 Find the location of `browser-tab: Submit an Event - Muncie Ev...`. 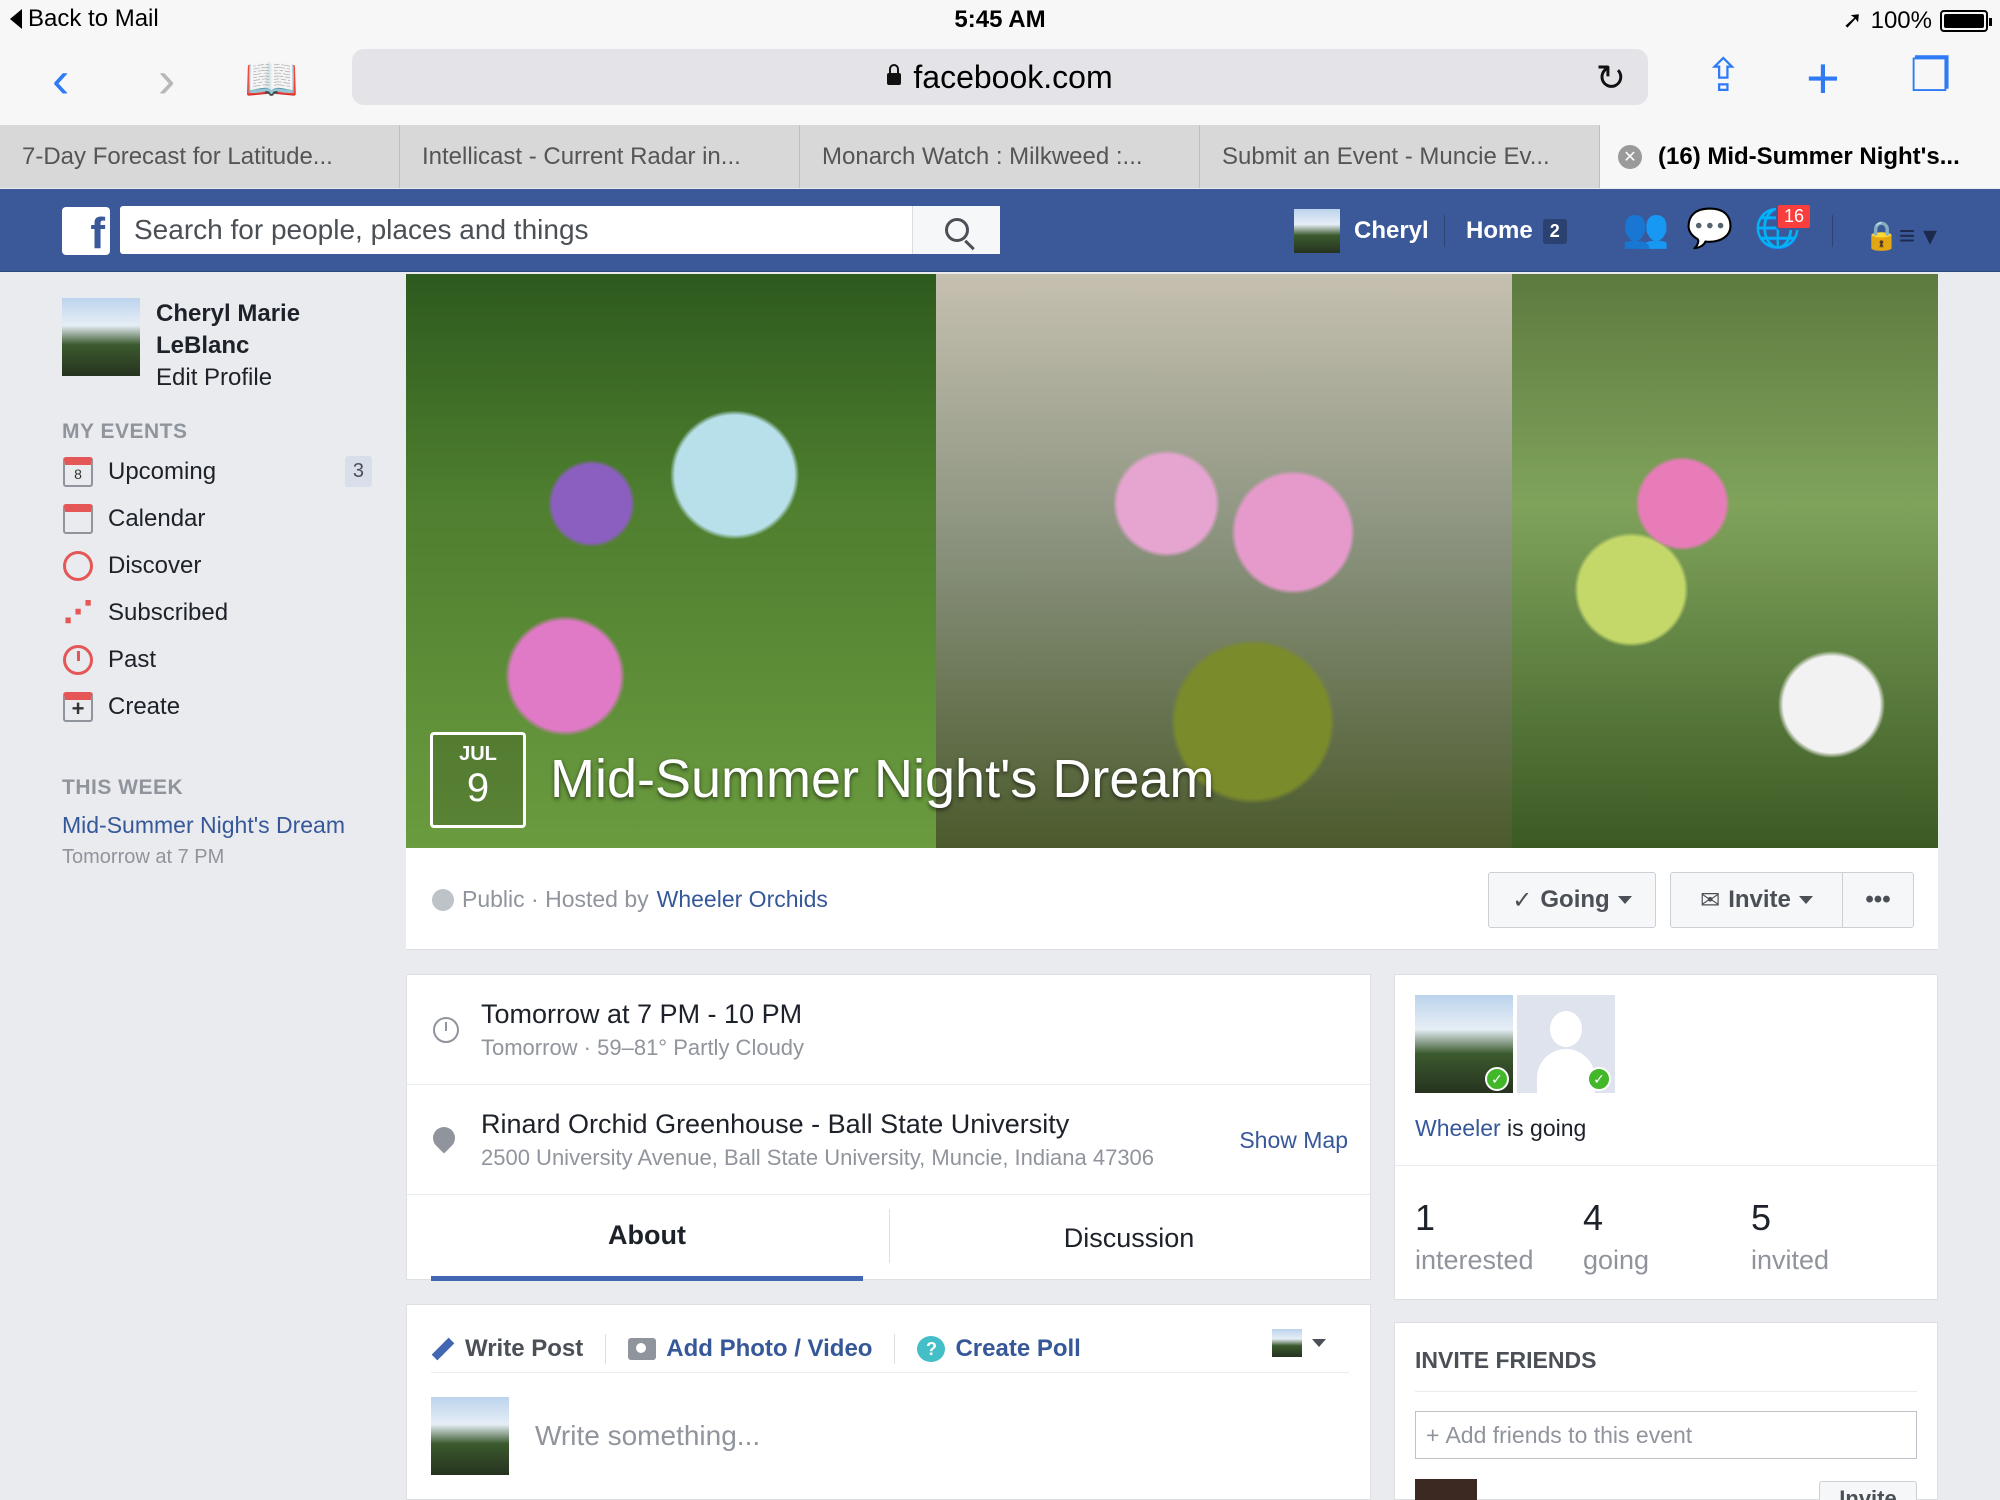

browser-tab: Submit an Event - Muncie Ev... is located at coordinates (1400, 156).